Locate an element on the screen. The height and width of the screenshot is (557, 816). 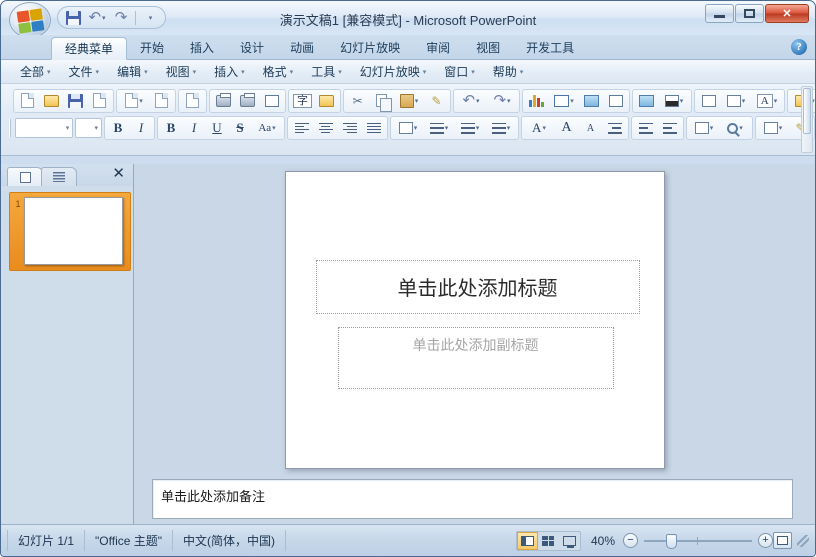
align-center-button is located at coordinates (325, 128).